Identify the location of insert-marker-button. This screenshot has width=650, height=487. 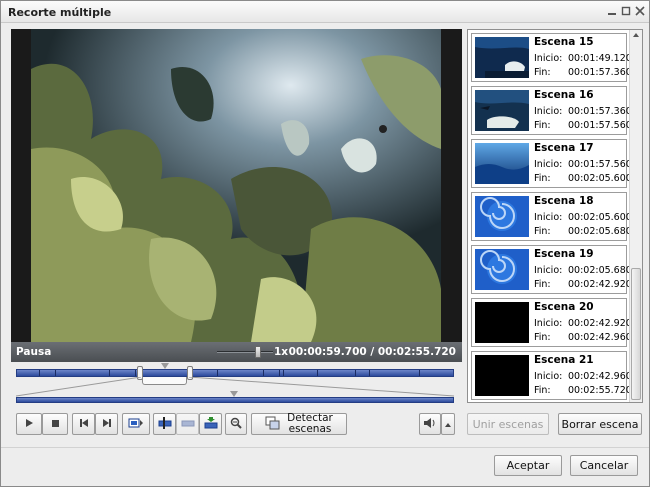
(210, 424).